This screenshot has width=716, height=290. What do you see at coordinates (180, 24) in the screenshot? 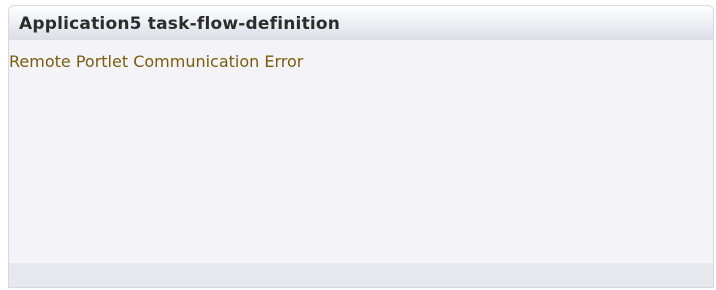
I see `portlet-title: Application5 task-flow-definition` at bounding box center [180, 24].